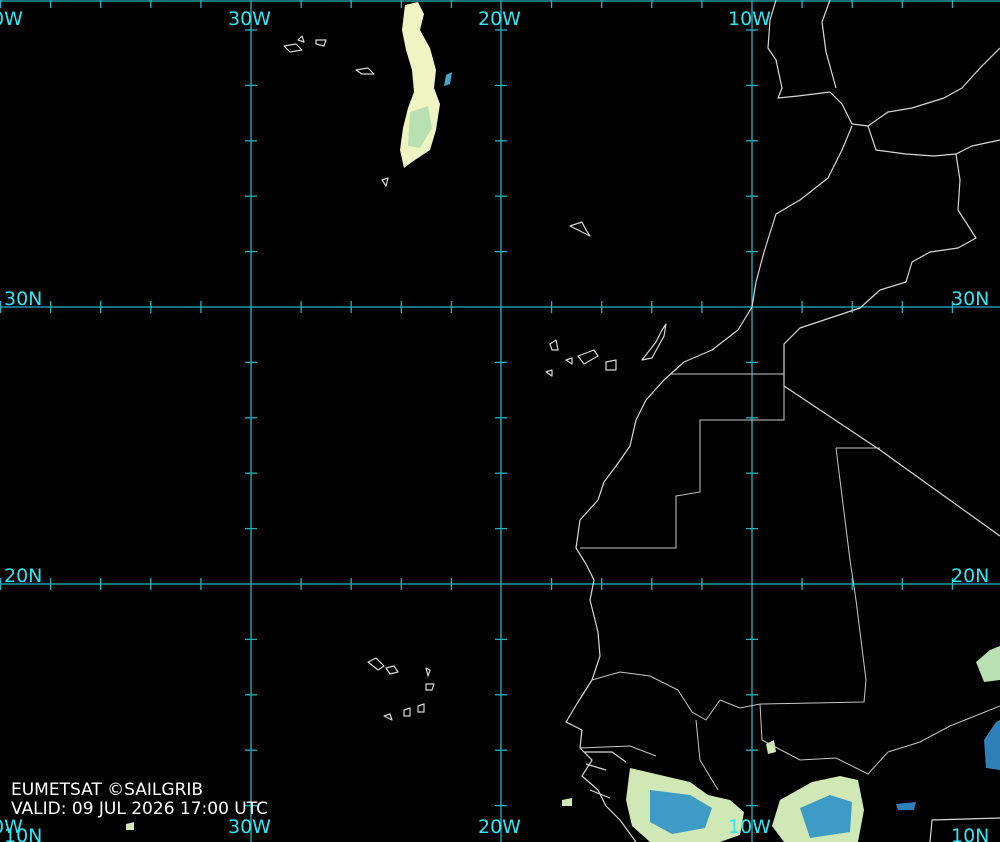 Image resolution: width=1000 pixels, height=842 pixels. Describe the element at coordinates (23, 299) in the screenshot. I see `lat-label-left-30n: 30N` at that location.